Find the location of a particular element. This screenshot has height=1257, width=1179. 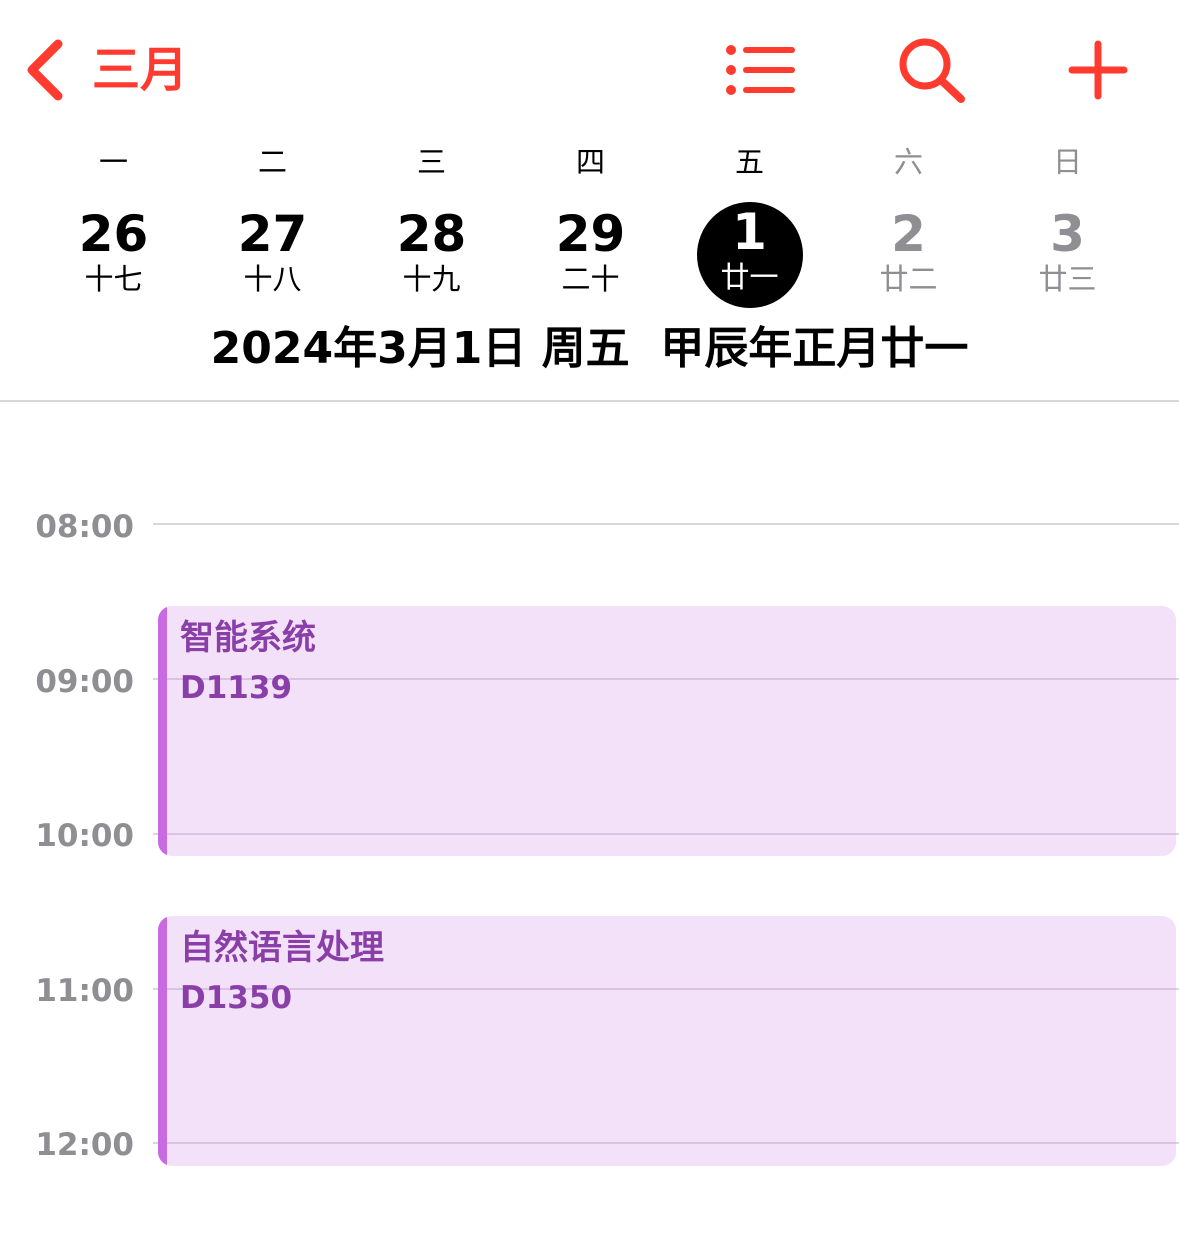

back-button: 三月 is located at coordinates (105, 70).